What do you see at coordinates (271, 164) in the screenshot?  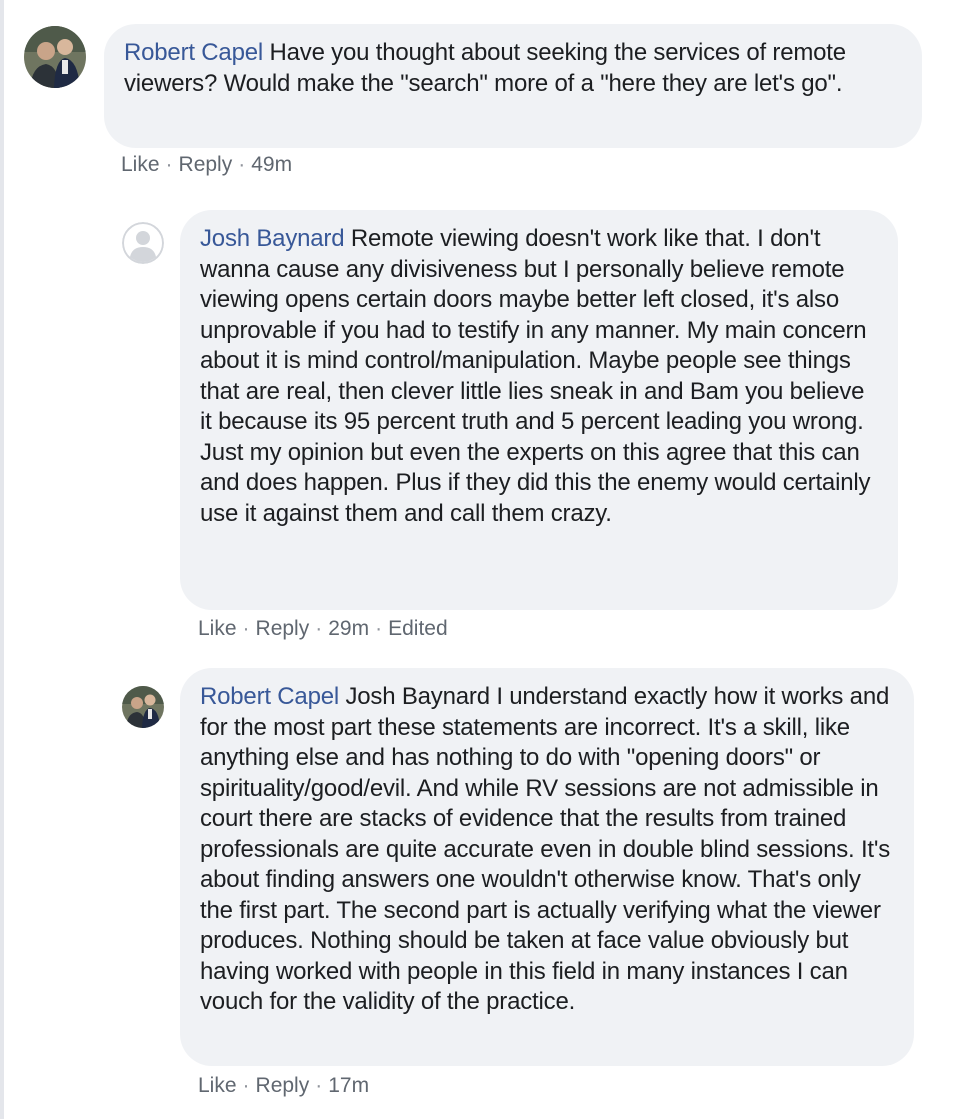 I see `timestamp: 49m` at bounding box center [271, 164].